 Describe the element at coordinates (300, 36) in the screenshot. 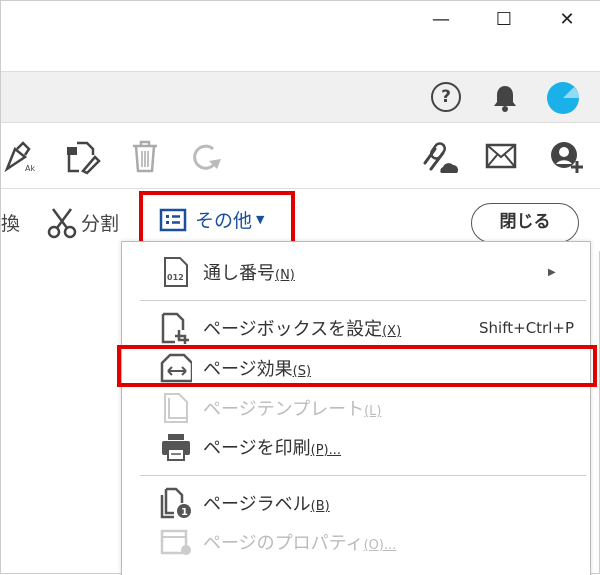

I see `title-bar: — ☐ ✕` at that location.